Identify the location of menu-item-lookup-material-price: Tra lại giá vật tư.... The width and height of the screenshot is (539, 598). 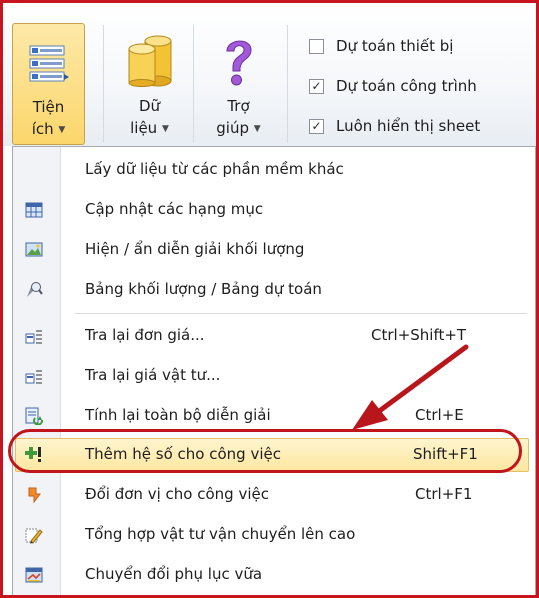
(274, 376).